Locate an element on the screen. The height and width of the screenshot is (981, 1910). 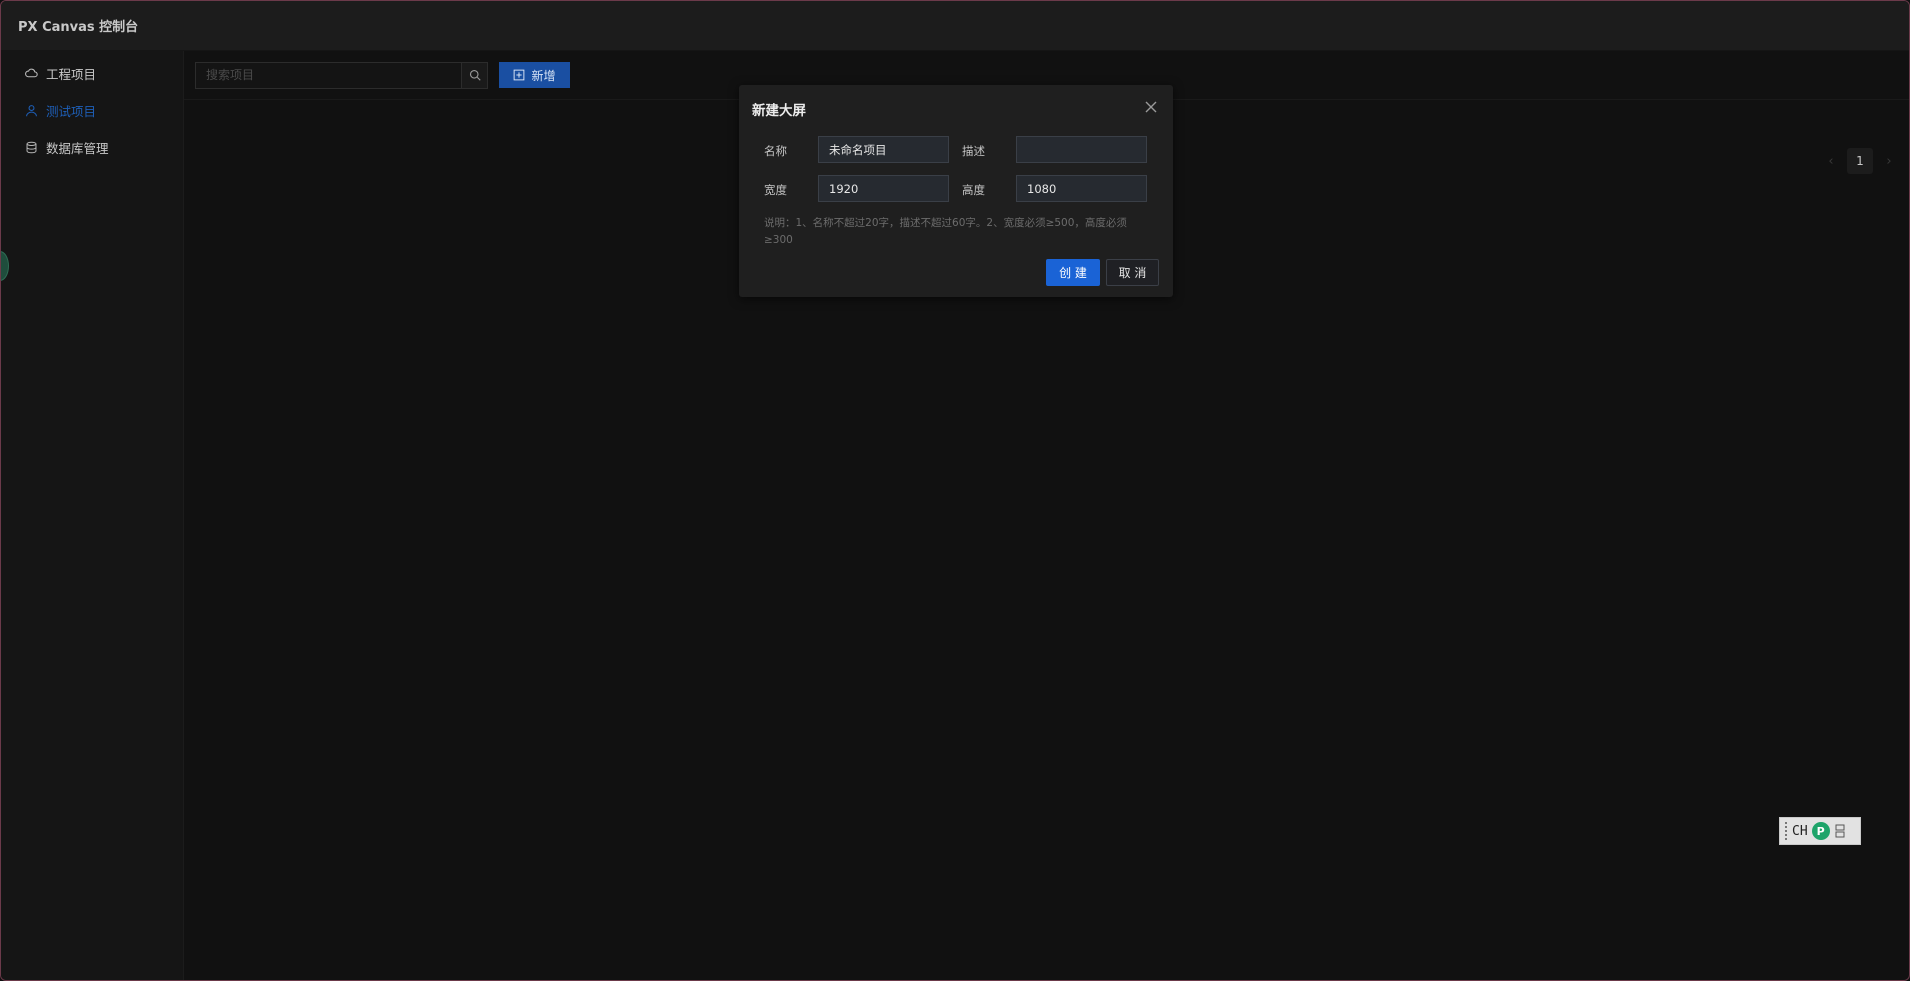
close-button is located at coordinates (1151, 106).